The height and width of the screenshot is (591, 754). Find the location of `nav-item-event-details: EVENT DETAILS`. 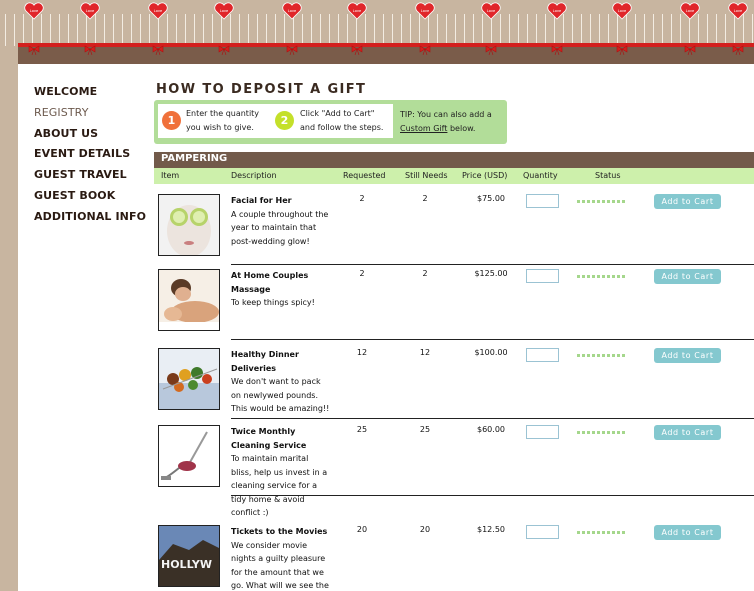

nav-item-event-details: EVENT DETAILS is located at coordinates (94, 154).